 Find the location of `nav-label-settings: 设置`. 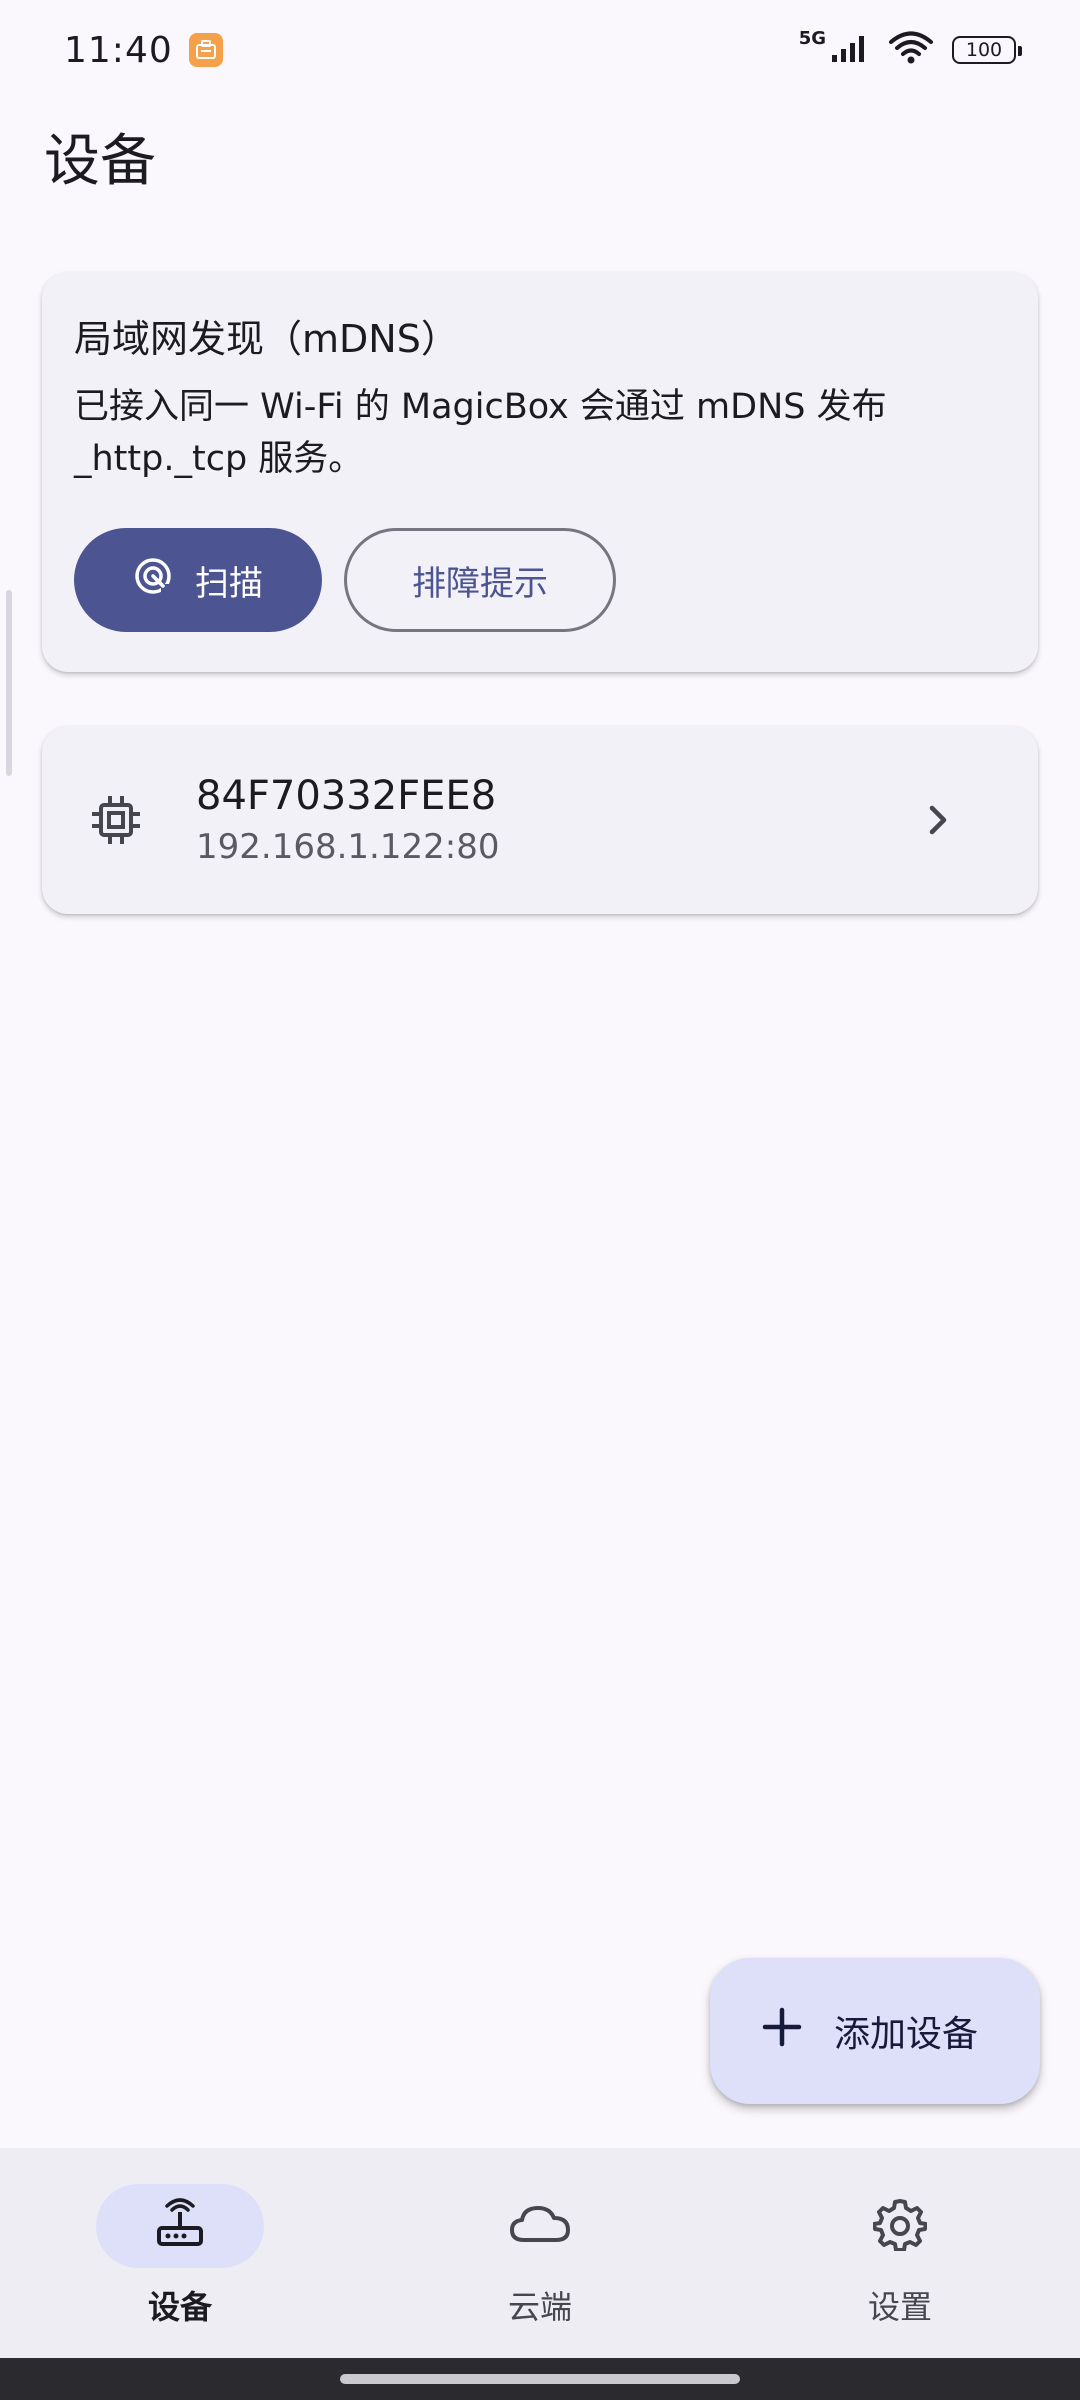

nav-label-settings: 设置 is located at coordinates (899, 2307).